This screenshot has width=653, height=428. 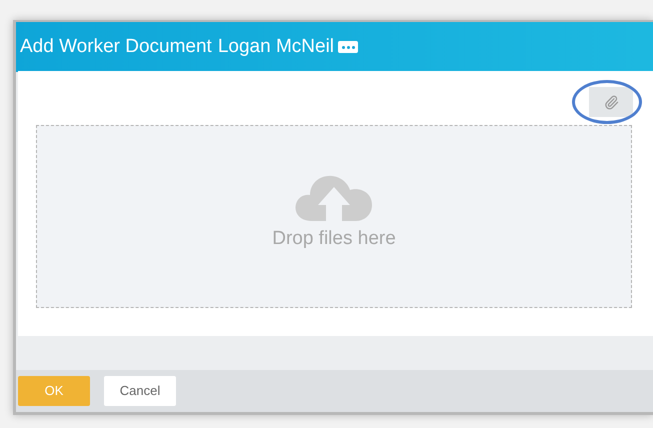 I want to click on attach-button, so click(x=611, y=102).